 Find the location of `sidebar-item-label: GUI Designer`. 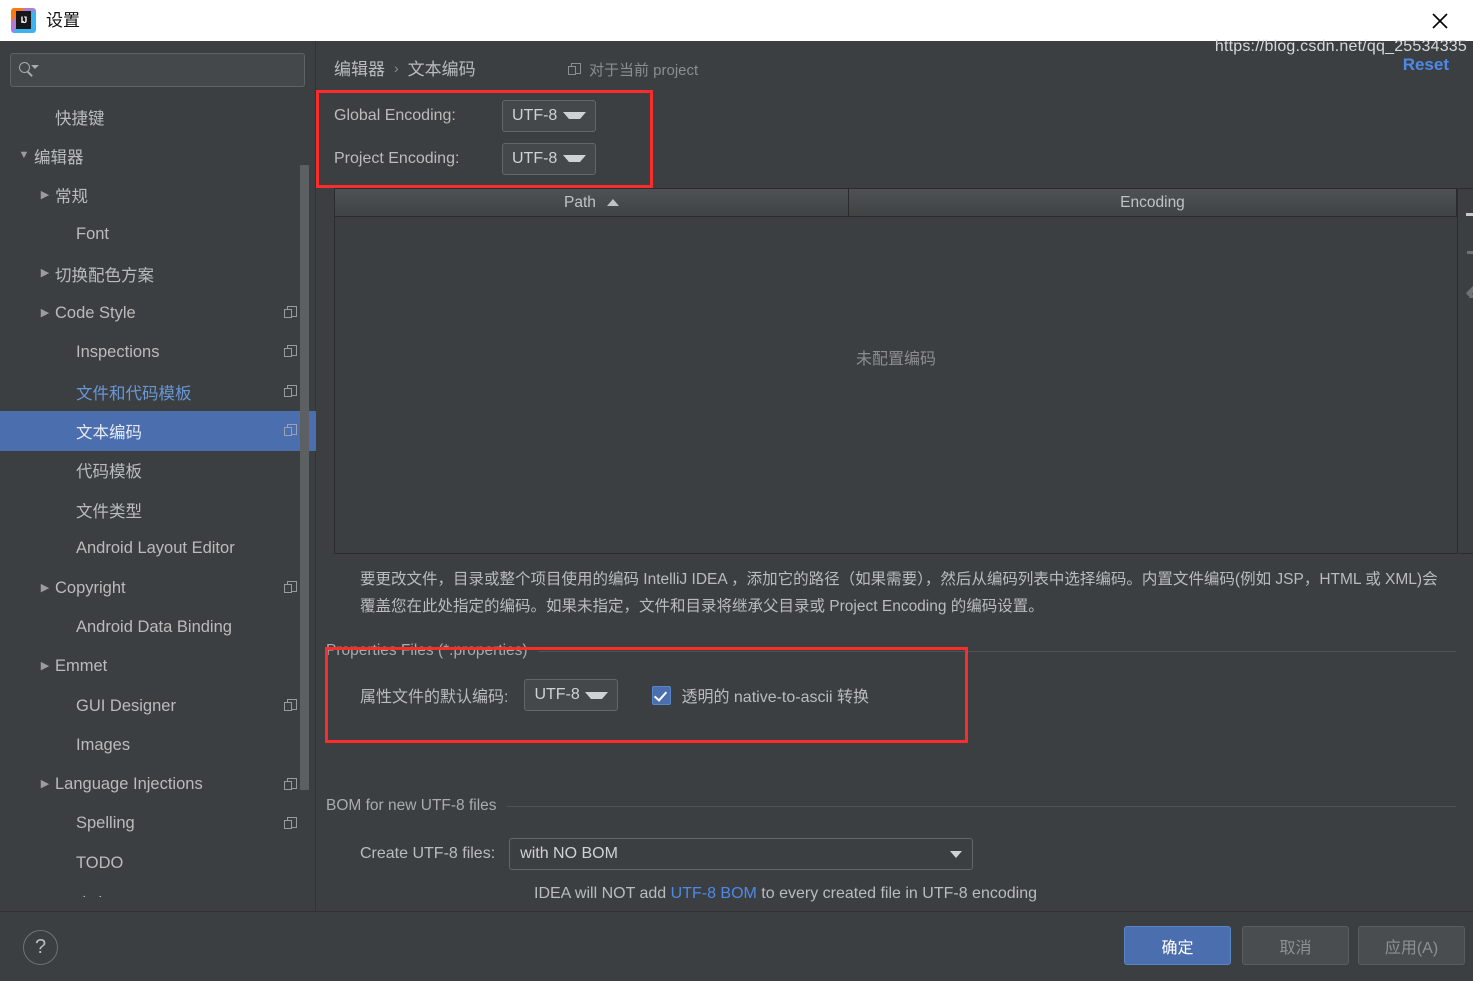

sidebar-item-label: GUI Designer is located at coordinates (126, 705).